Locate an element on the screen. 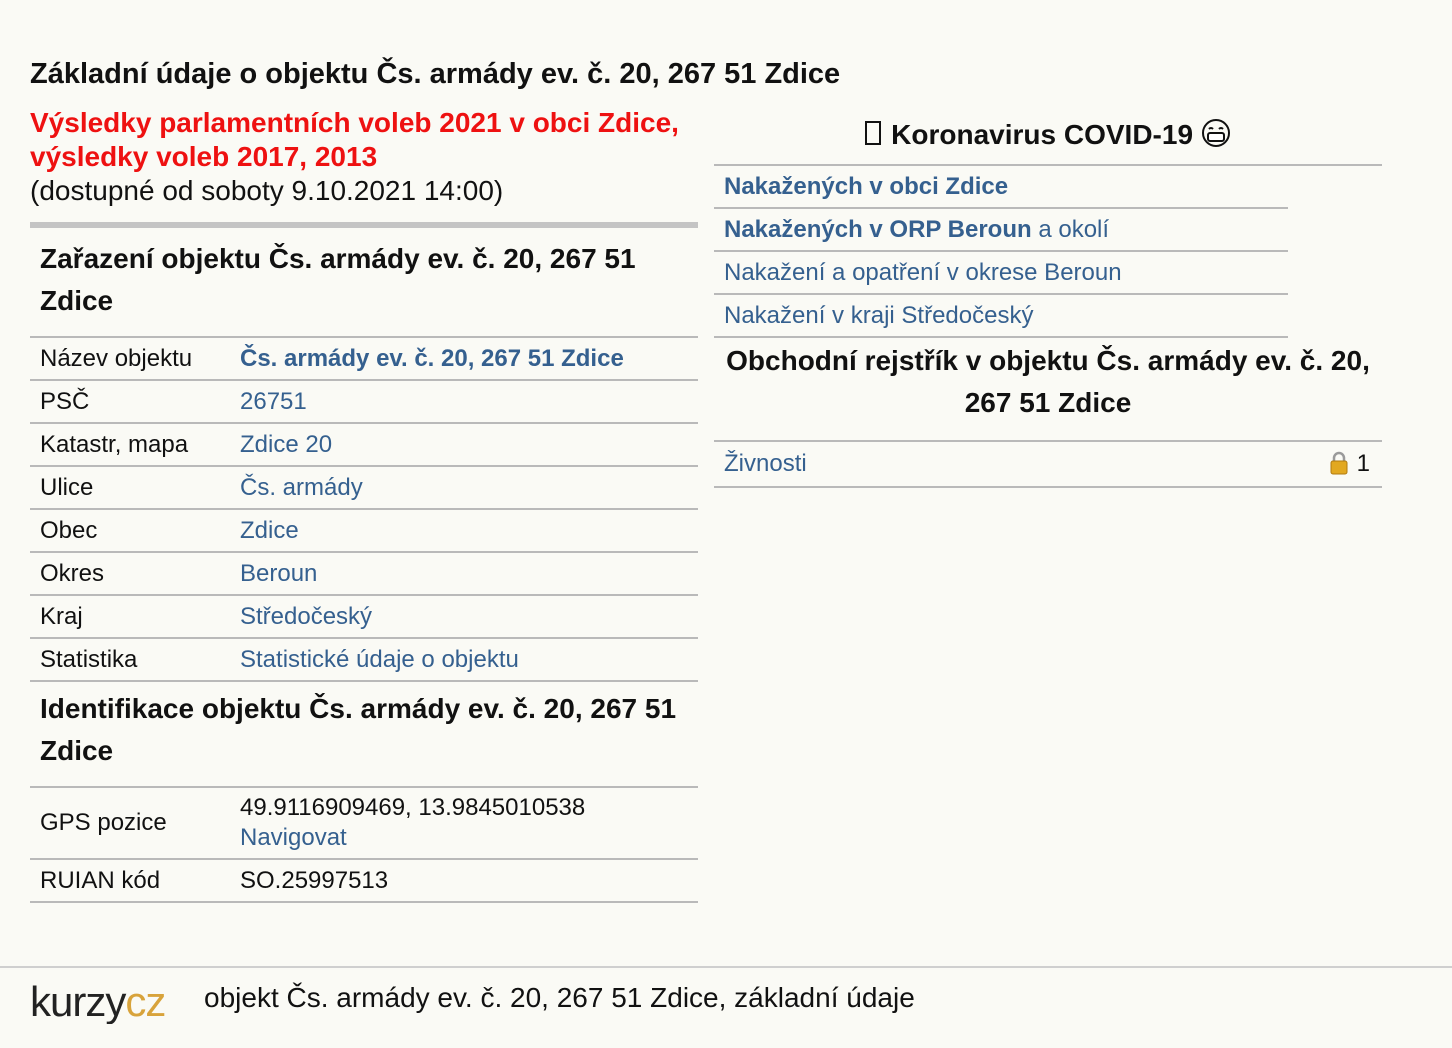 This screenshot has height=1048, width=1452. table-row: Ulice Čs. armády is located at coordinates (364, 487).